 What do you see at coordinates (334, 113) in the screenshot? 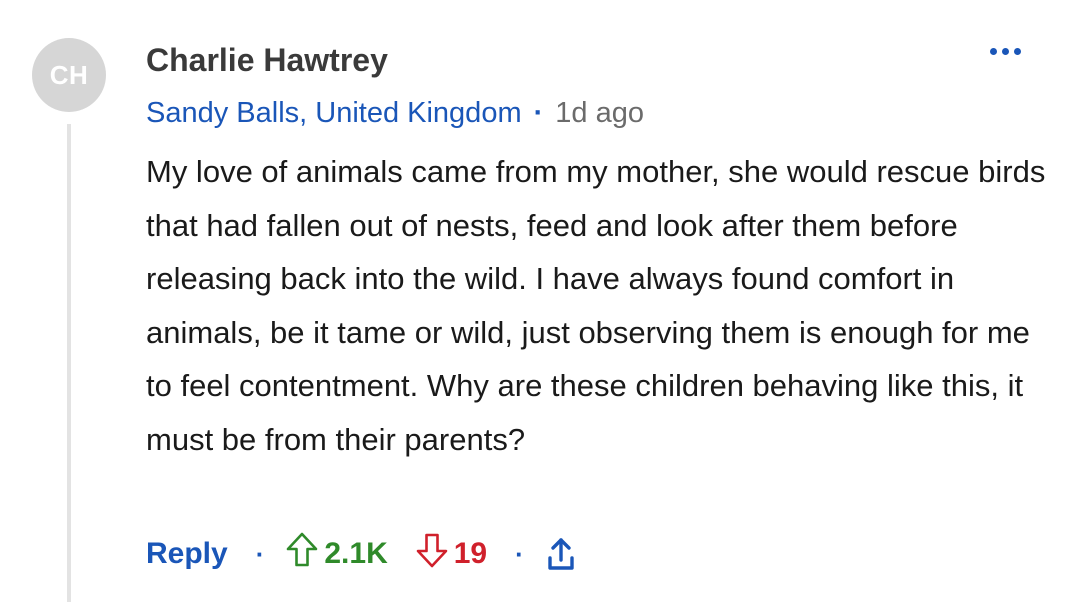
I see `author-location: Sandy Balls, United Kingdom` at bounding box center [334, 113].